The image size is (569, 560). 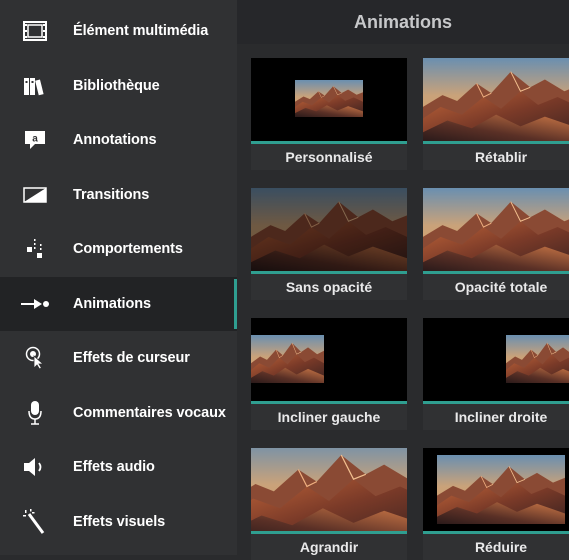 What do you see at coordinates (35, 522) in the screenshot?
I see `magic-wand-icon` at bounding box center [35, 522].